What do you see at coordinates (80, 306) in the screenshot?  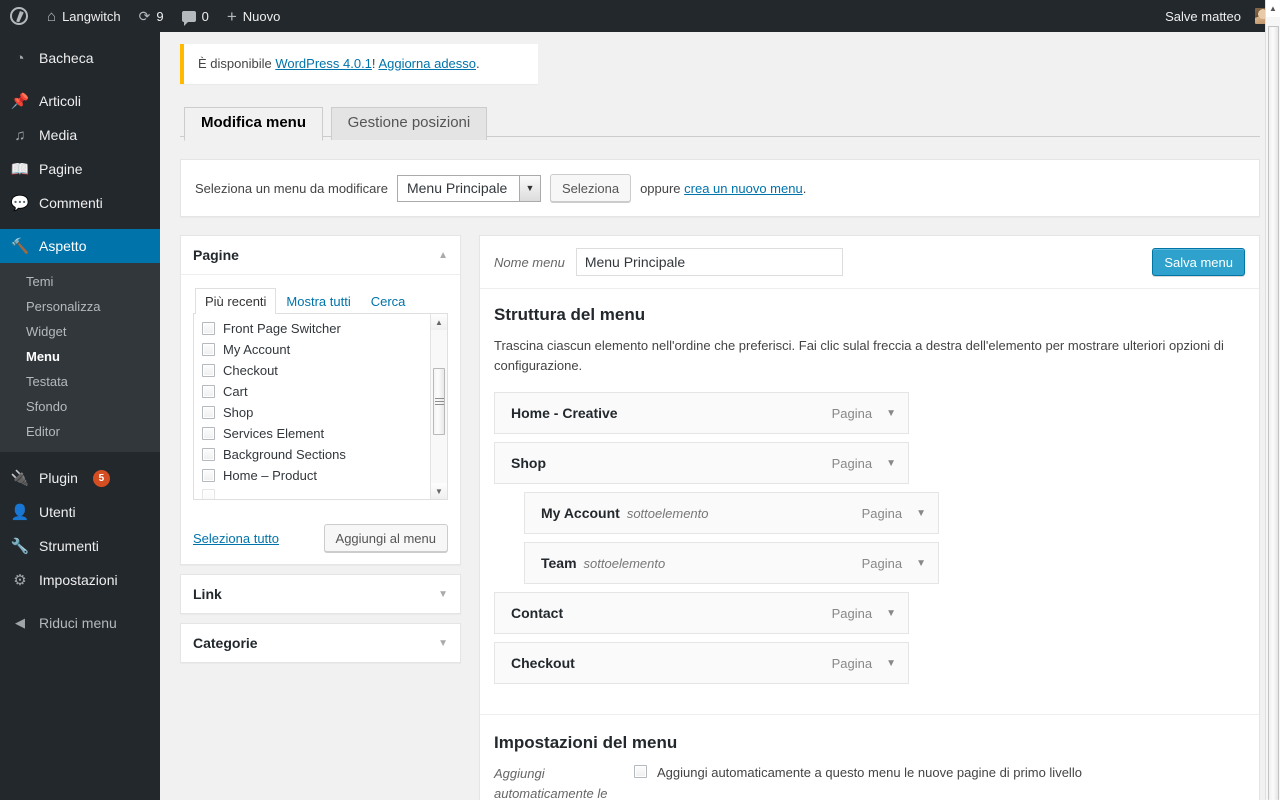 I see `sidebar-subitem-personalizza: Personalizza` at bounding box center [80, 306].